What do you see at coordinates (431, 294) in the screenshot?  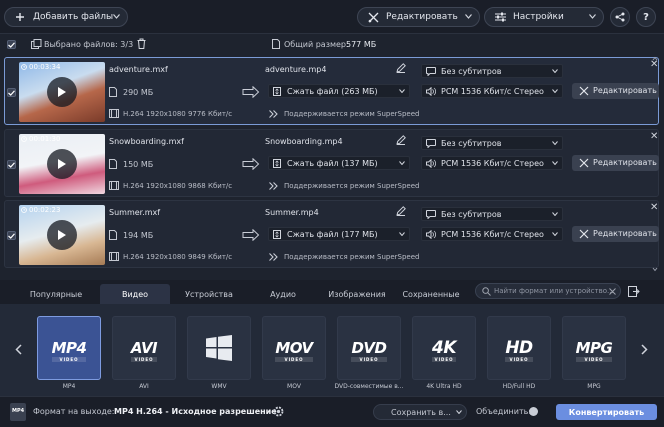 I see `format-tab: Сохраненные` at bounding box center [431, 294].